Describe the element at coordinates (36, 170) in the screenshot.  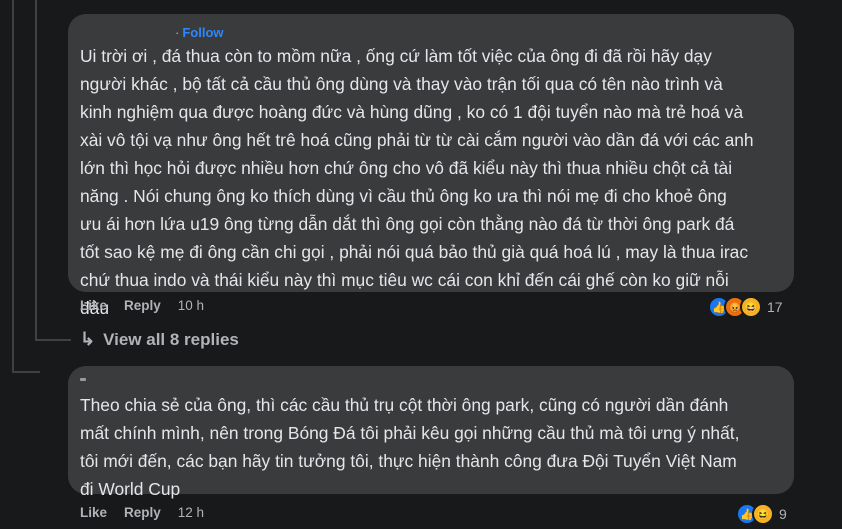
I see `thread-line-vertical` at that location.